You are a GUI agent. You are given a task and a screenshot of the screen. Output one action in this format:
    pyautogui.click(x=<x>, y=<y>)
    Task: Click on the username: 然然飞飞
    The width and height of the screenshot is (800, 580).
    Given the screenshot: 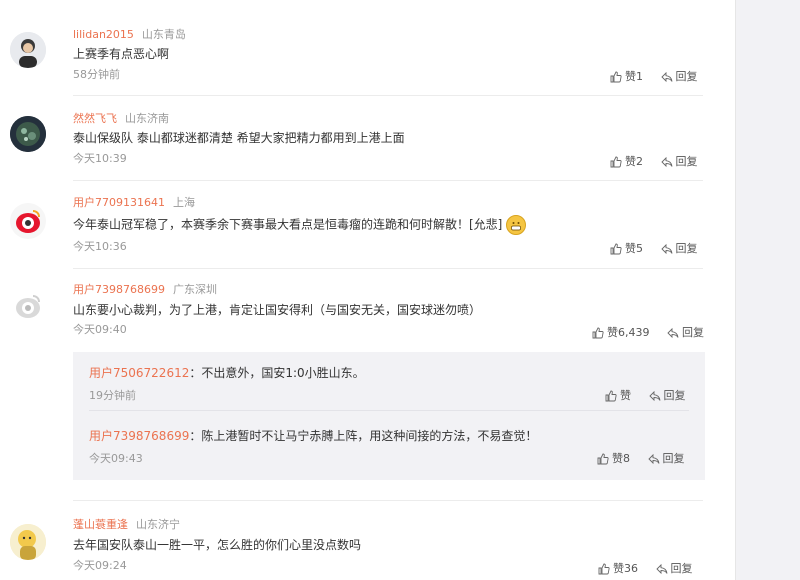 What is the action you would take?
    pyautogui.click(x=95, y=118)
    